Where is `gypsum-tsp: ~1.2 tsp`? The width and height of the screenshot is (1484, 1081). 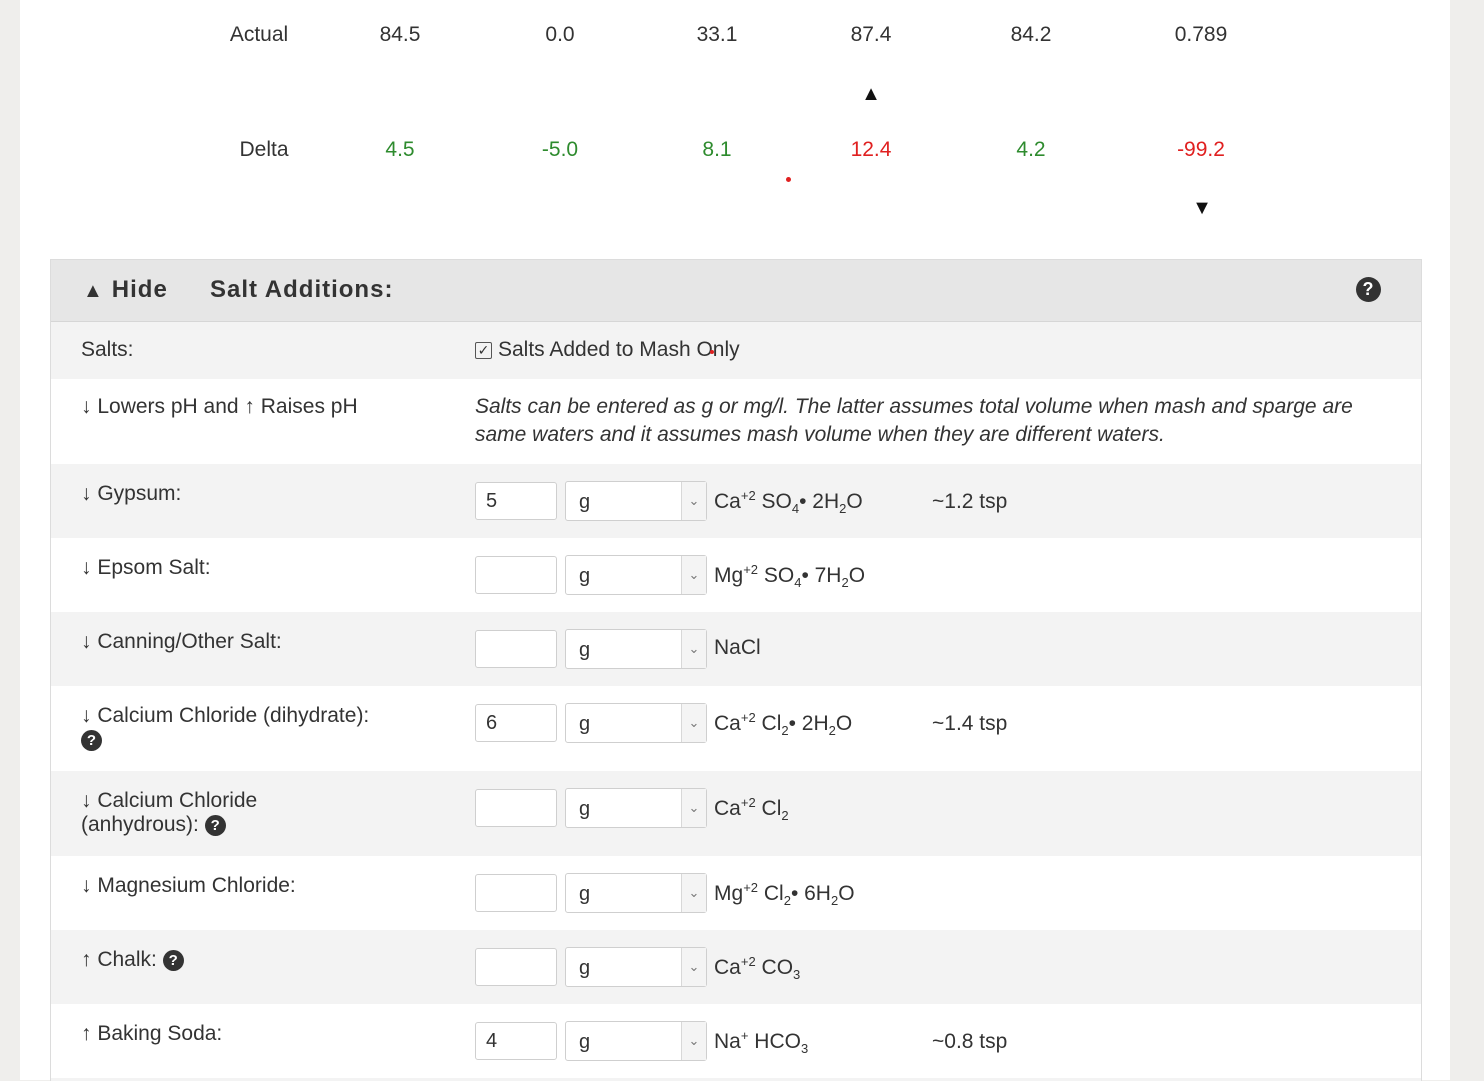 gypsum-tsp: ~1.2 tsp is located at coordinates (970, 501).